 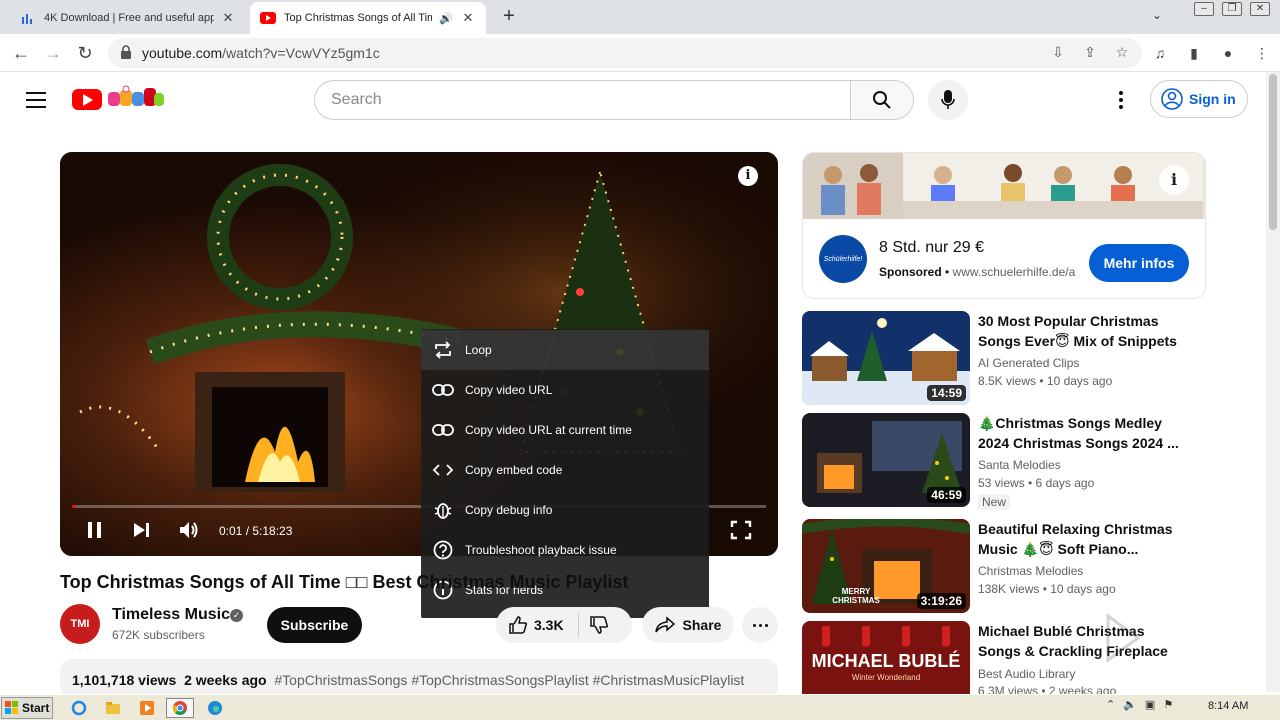 What do you see at coordinates (1260, 9) in the screenshot?
I see `close-window-button: ✕` at bounding box center [1260, 9].